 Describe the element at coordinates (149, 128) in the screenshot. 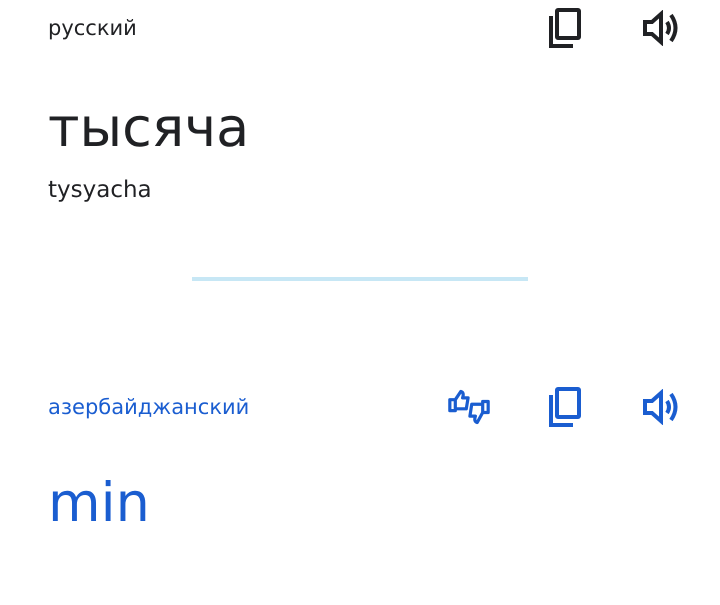

I see `source-text: тысяча` at that location.